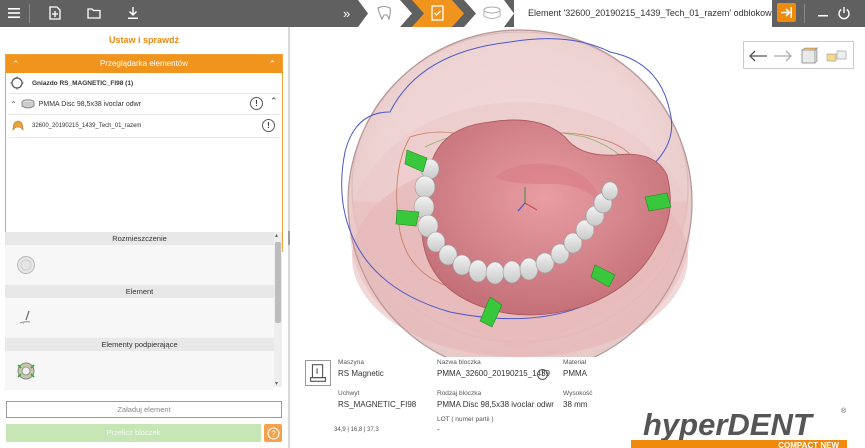 Image resolution: width=865 pixels, height=448 pixels. Describe the element at coordinates (739, 444) in the screenshot. I see `logo-subtitle: COMPACT NEW` at that location.